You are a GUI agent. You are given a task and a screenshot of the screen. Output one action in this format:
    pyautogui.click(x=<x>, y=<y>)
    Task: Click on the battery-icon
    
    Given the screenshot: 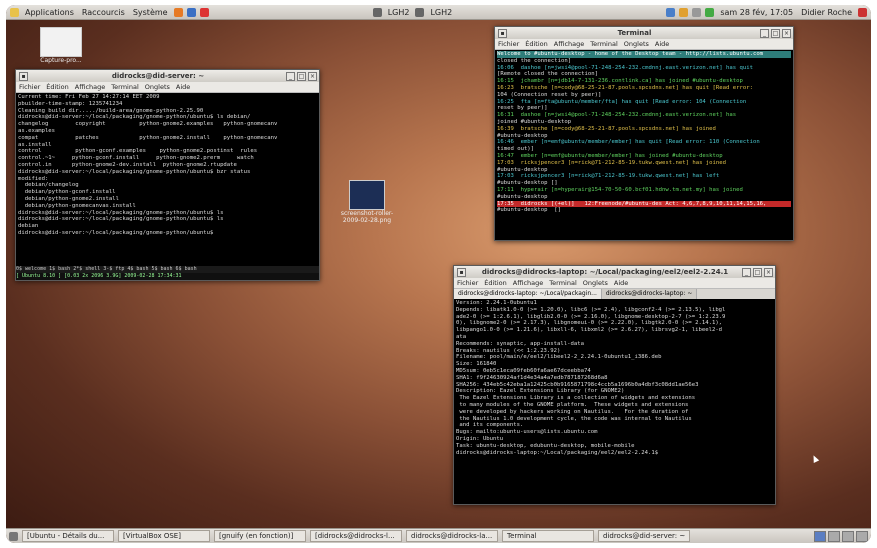 What is the action you would take?
    pyautogui.click(x=710, y=12)
    